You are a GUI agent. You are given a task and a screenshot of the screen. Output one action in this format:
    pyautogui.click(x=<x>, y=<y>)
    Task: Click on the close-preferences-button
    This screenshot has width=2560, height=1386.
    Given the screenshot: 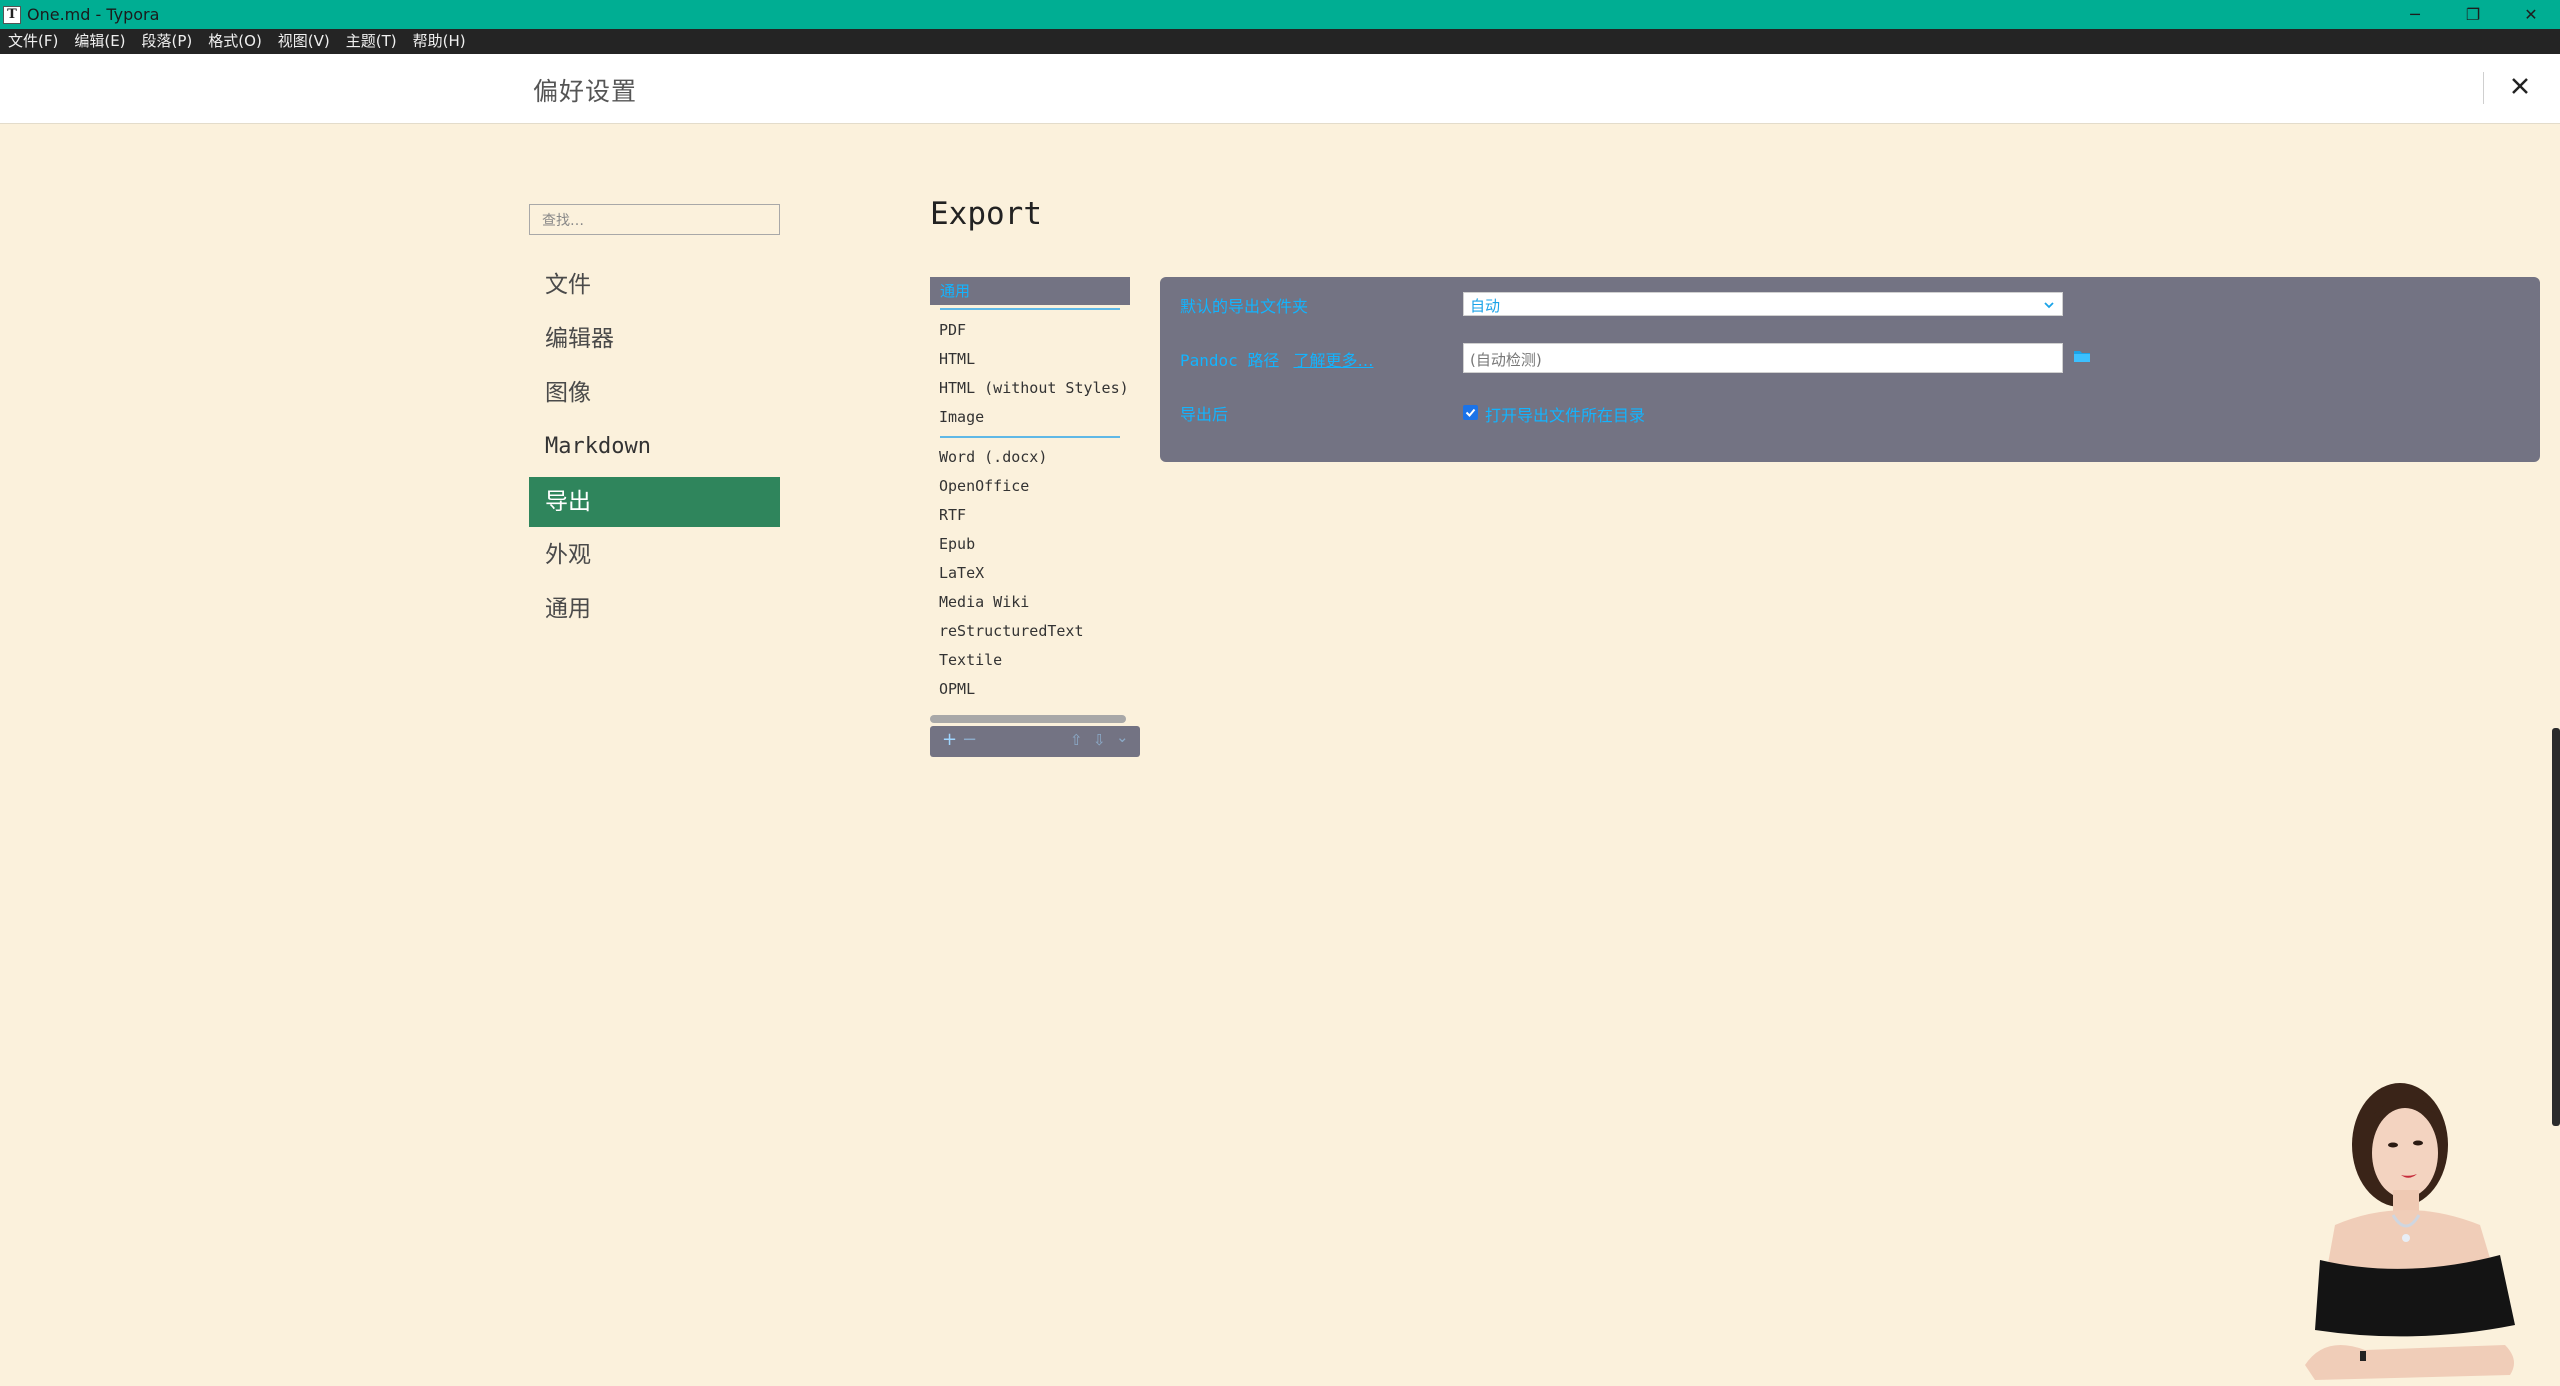 What is the action you would take?
    pyautogui.click(x=2520, y=86)
    